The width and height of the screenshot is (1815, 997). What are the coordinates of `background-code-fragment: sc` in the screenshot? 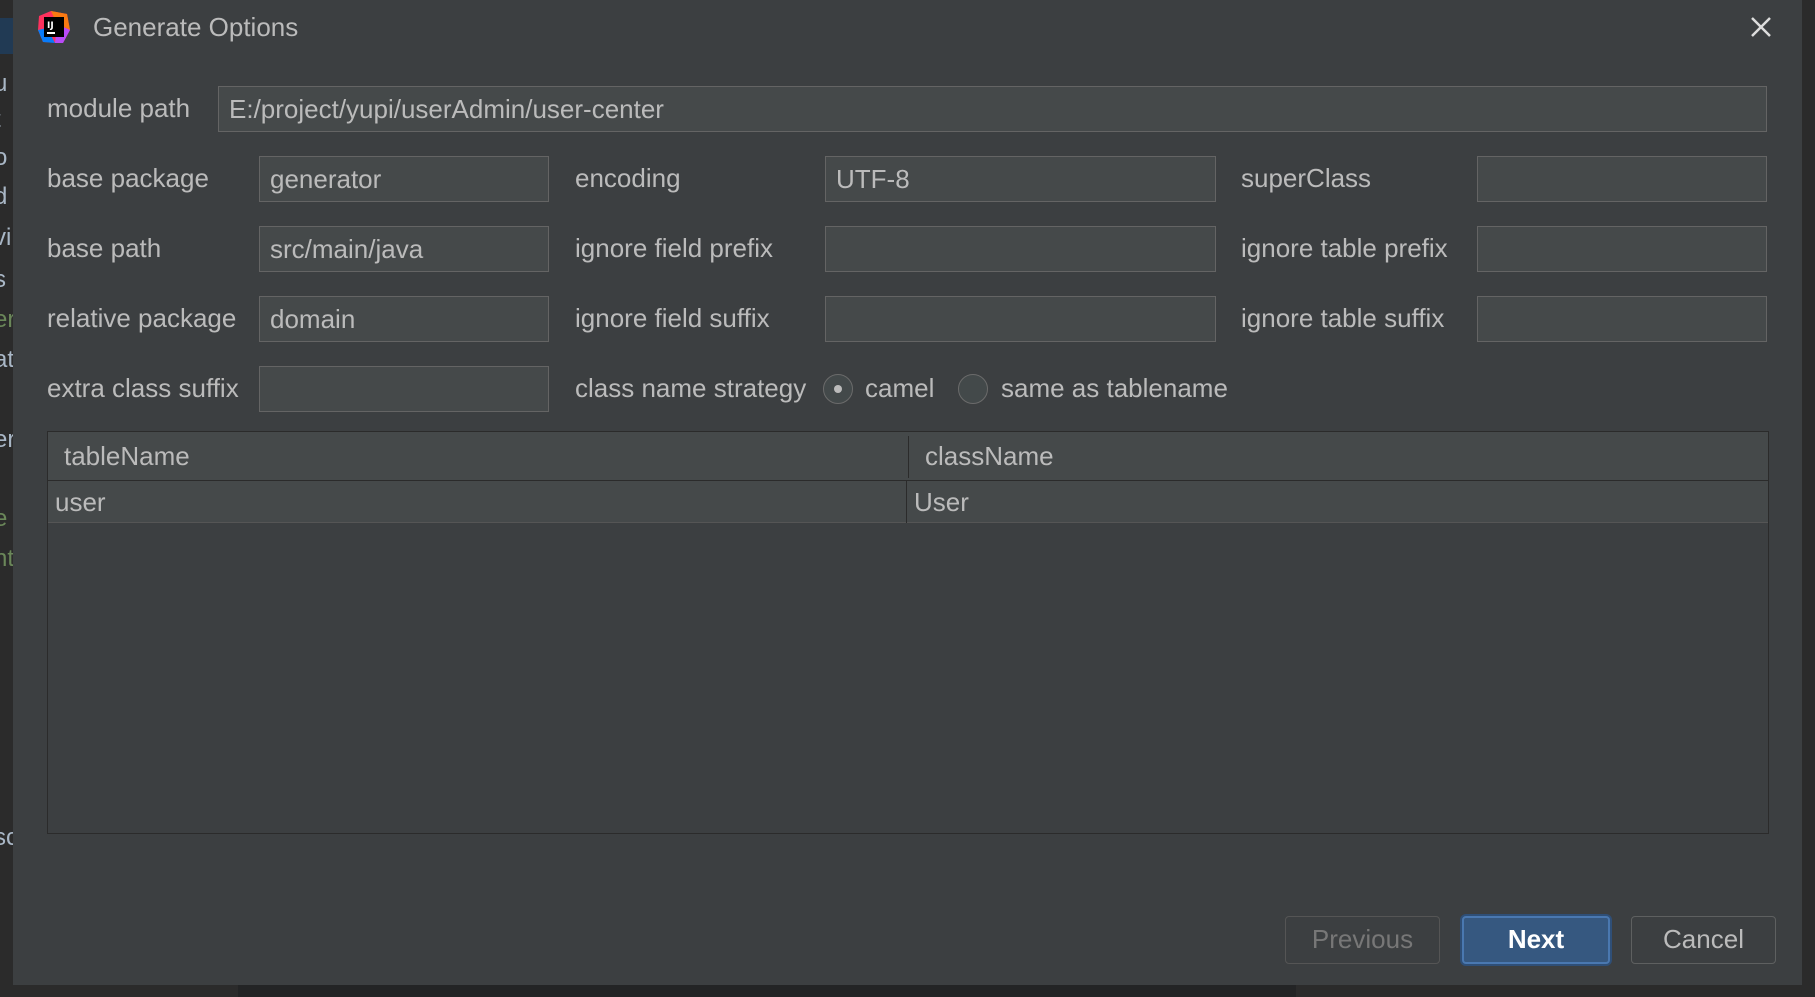 It's located at (7, 837).